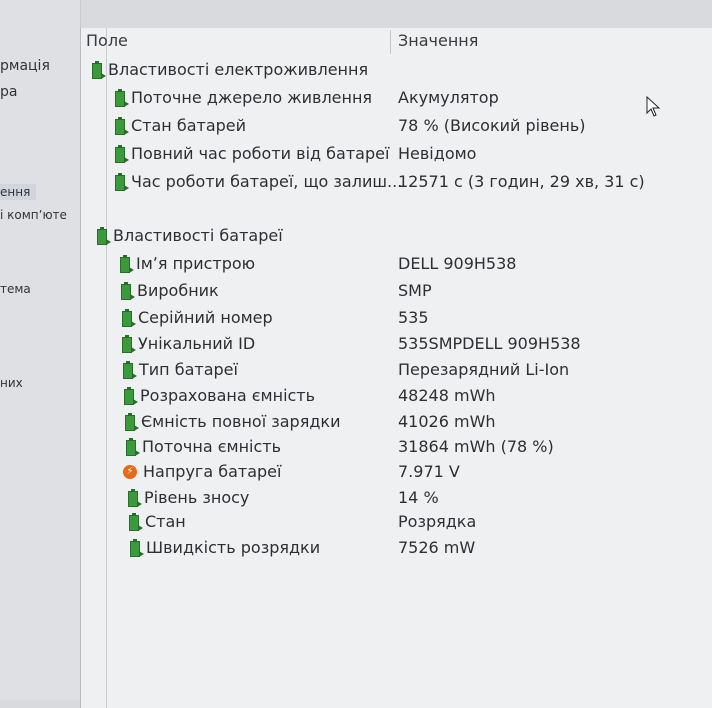  Describe the element at coordinates (457, 263) in the screenshot. I see `row-value: DELL 909H538` at that location.